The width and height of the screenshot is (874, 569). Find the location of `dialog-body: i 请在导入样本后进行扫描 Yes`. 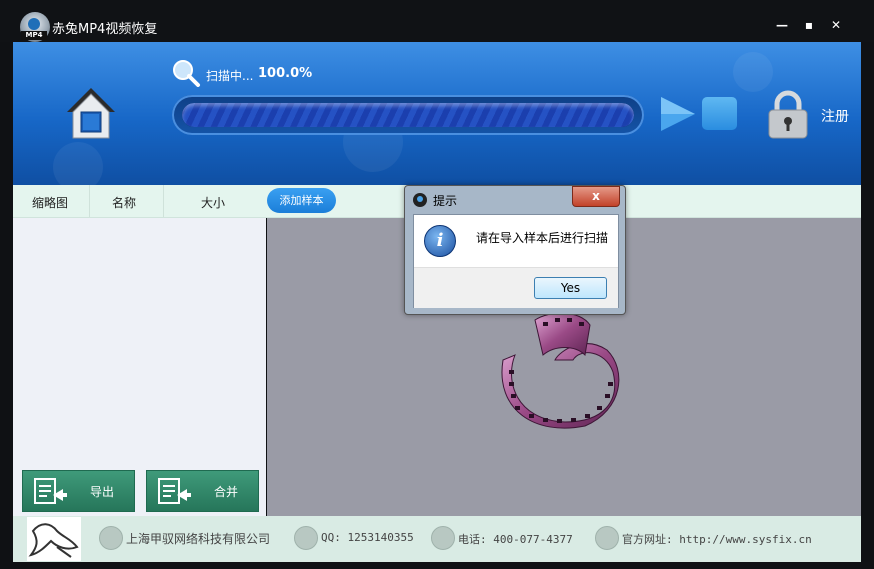

dialog-body: i 请在导入样本后进行扫描 Yes is located at coordinates (516, 261).